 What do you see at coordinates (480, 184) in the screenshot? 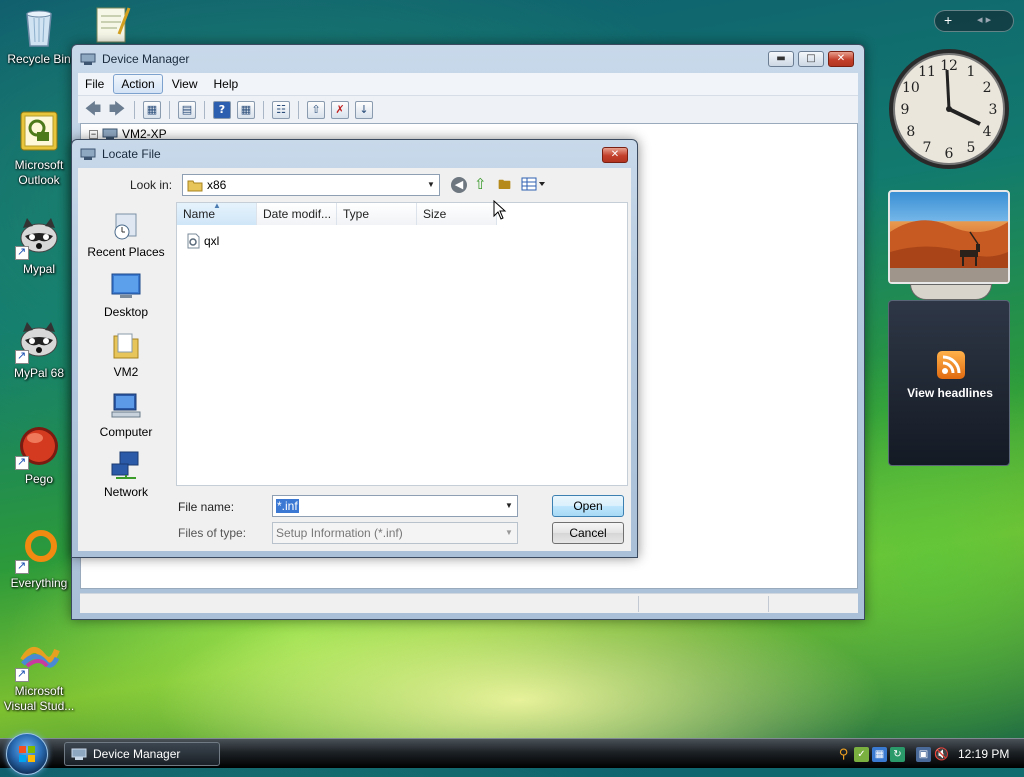
I see `up-folder-icon: ⇧` at bounding box center [480, 184].